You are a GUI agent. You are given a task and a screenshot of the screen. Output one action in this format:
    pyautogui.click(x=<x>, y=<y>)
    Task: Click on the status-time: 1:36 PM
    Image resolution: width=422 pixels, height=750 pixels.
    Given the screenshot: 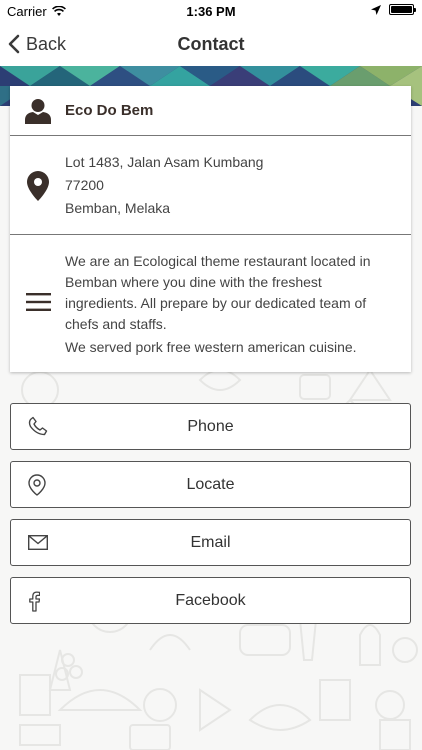 What is the action you would take?
    pyautogui.click(x=211, y=11)
    